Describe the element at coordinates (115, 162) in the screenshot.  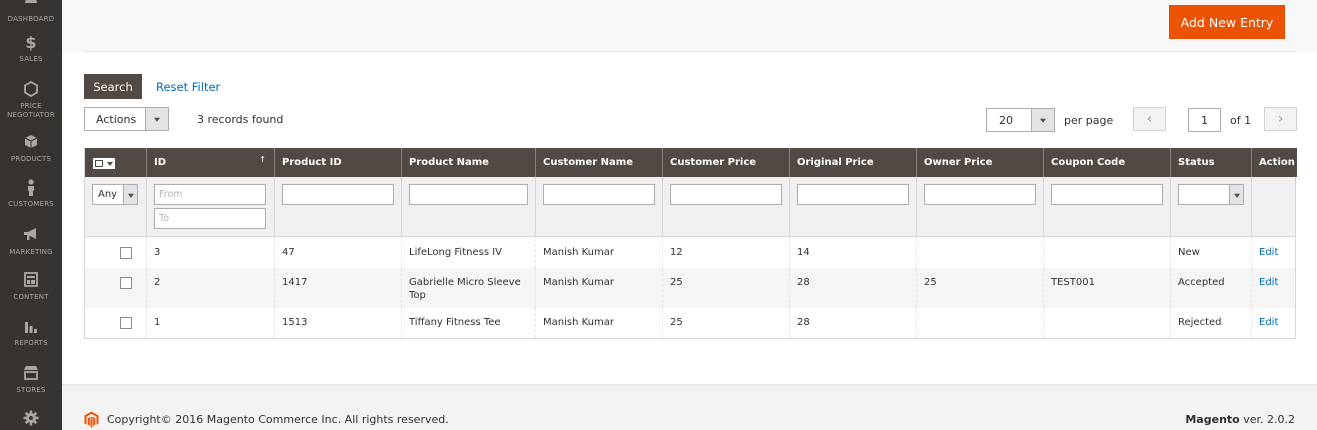
I see `mass-select-header` at that location.